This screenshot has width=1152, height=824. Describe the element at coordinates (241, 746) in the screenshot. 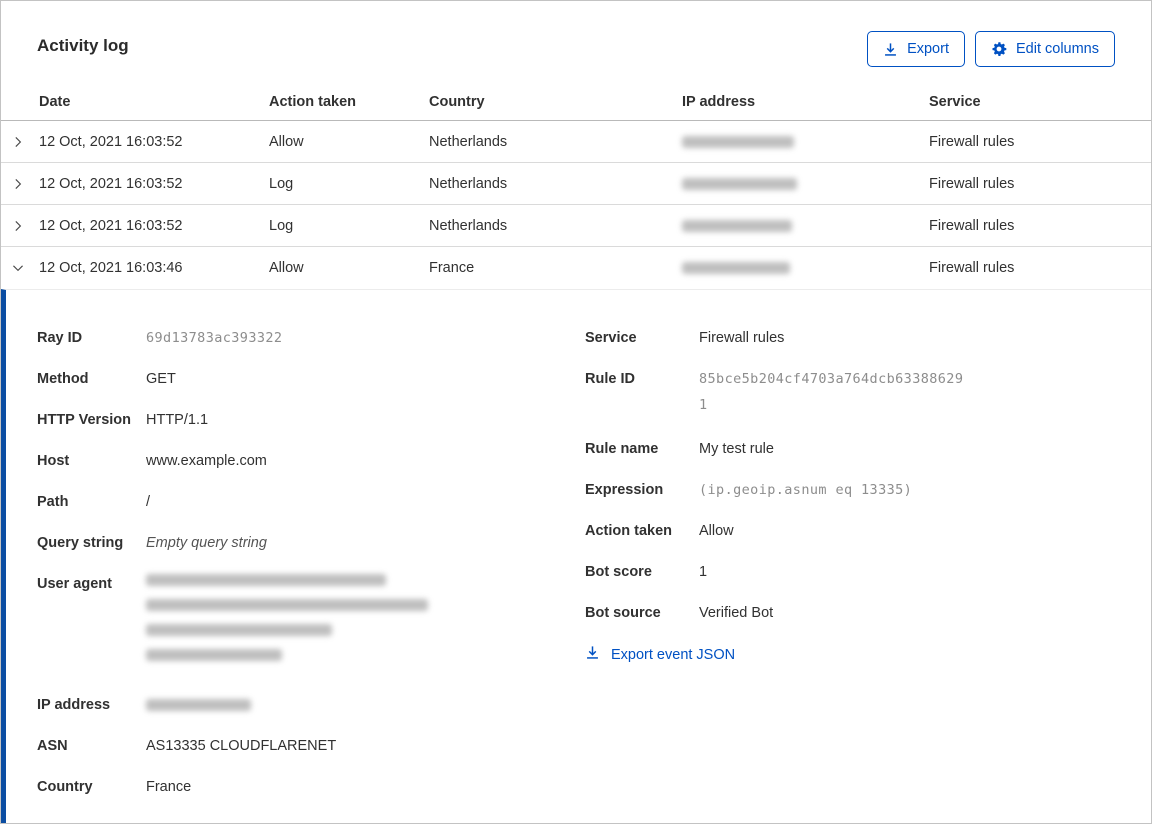

I see `asn-value: AS13335 CLOUDFLARENET` at that location.